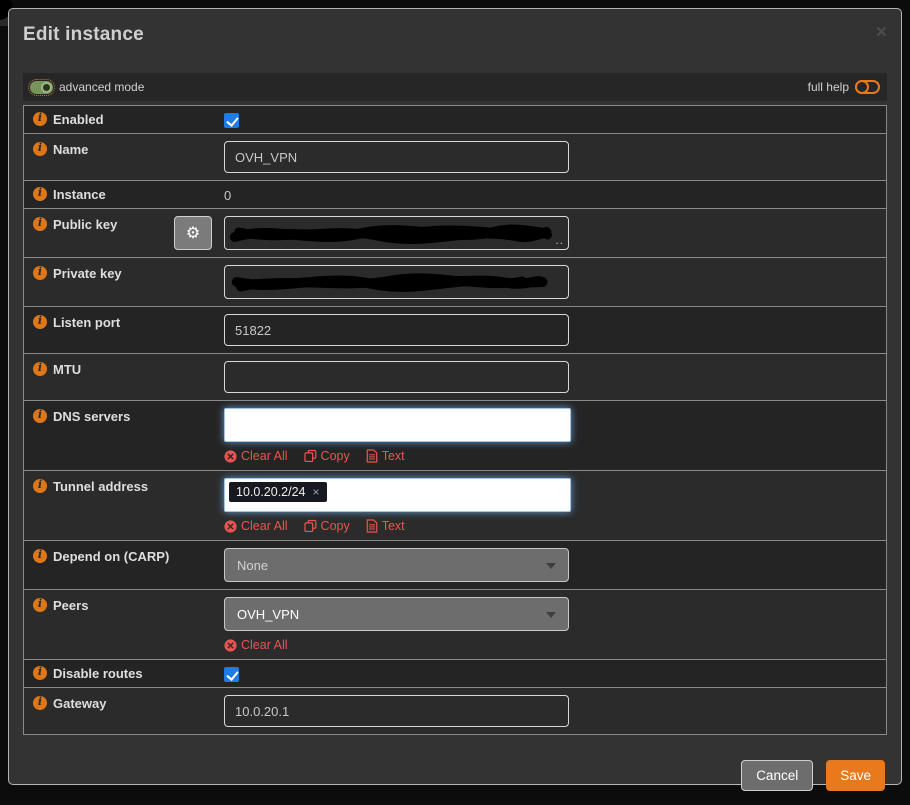  I want to click on enabled-checkbox, so click(231, 120).